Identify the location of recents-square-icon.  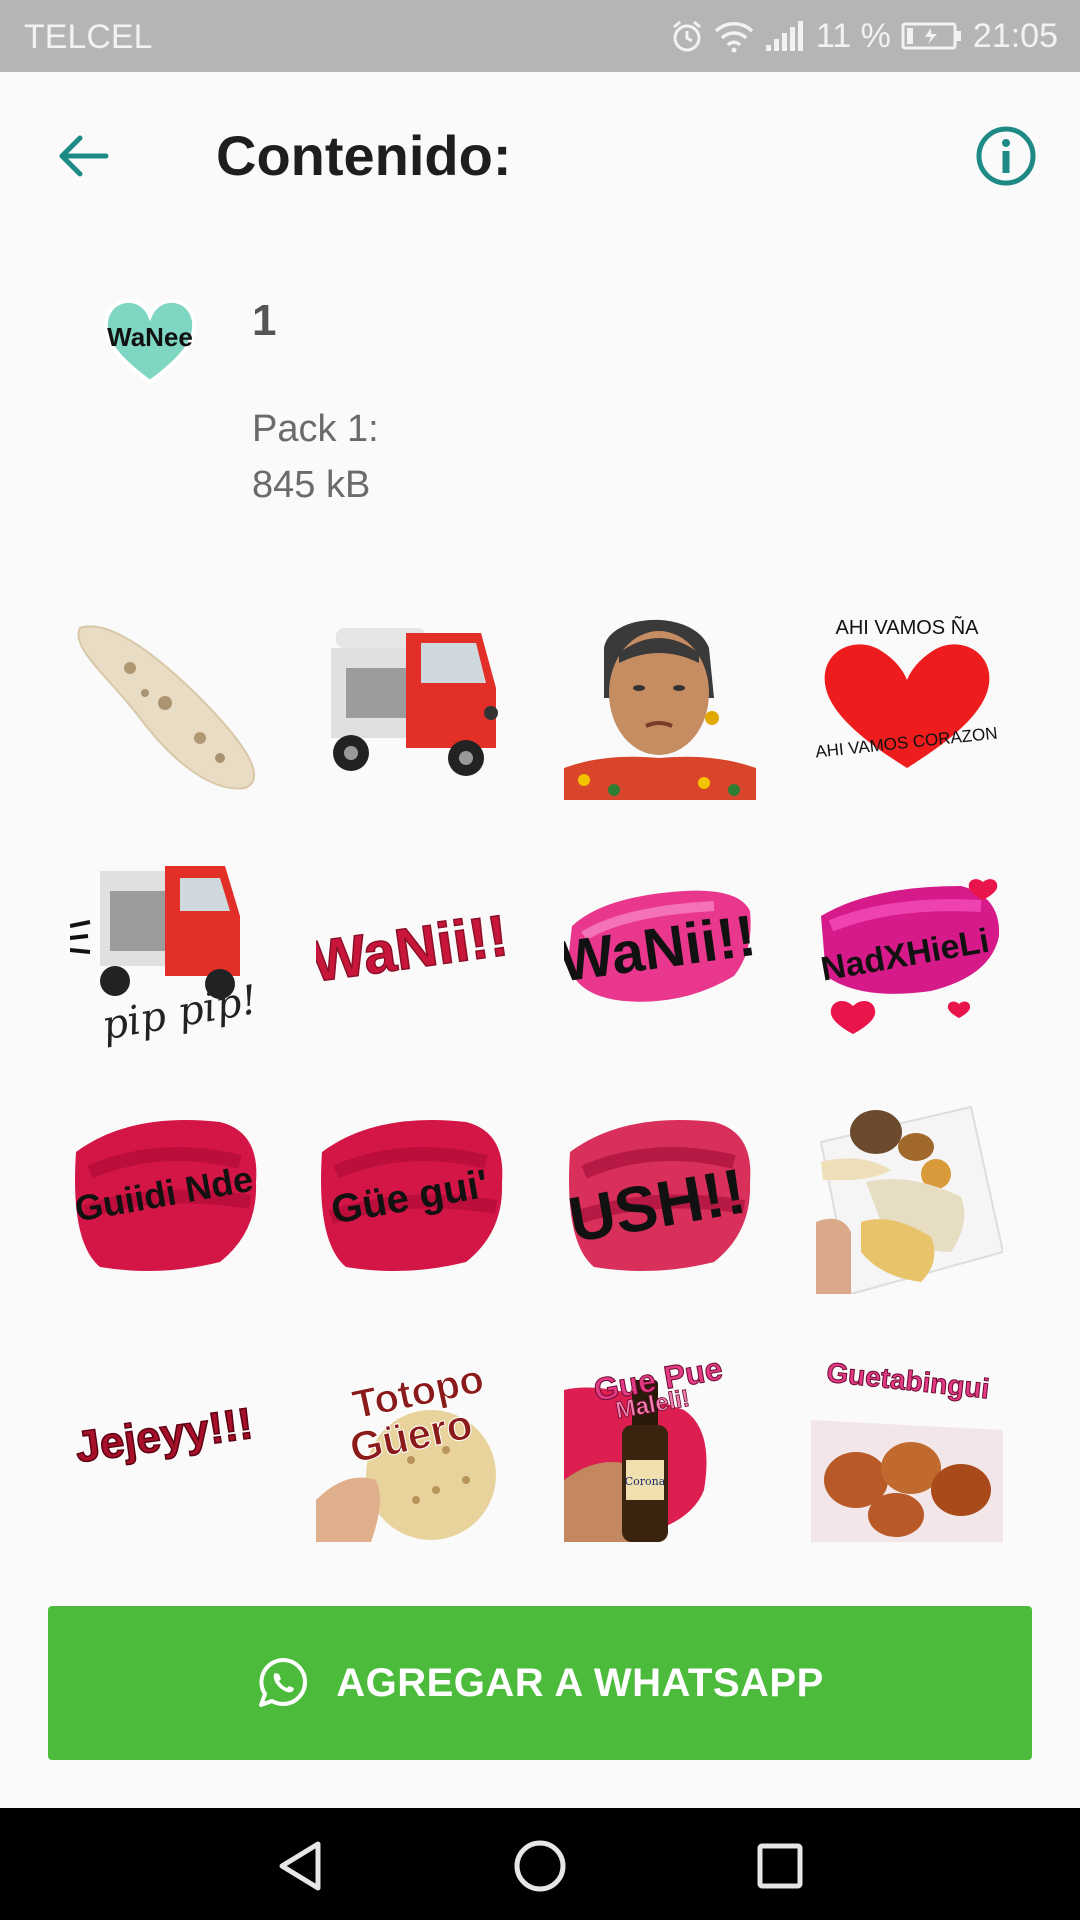
(780, 1866).